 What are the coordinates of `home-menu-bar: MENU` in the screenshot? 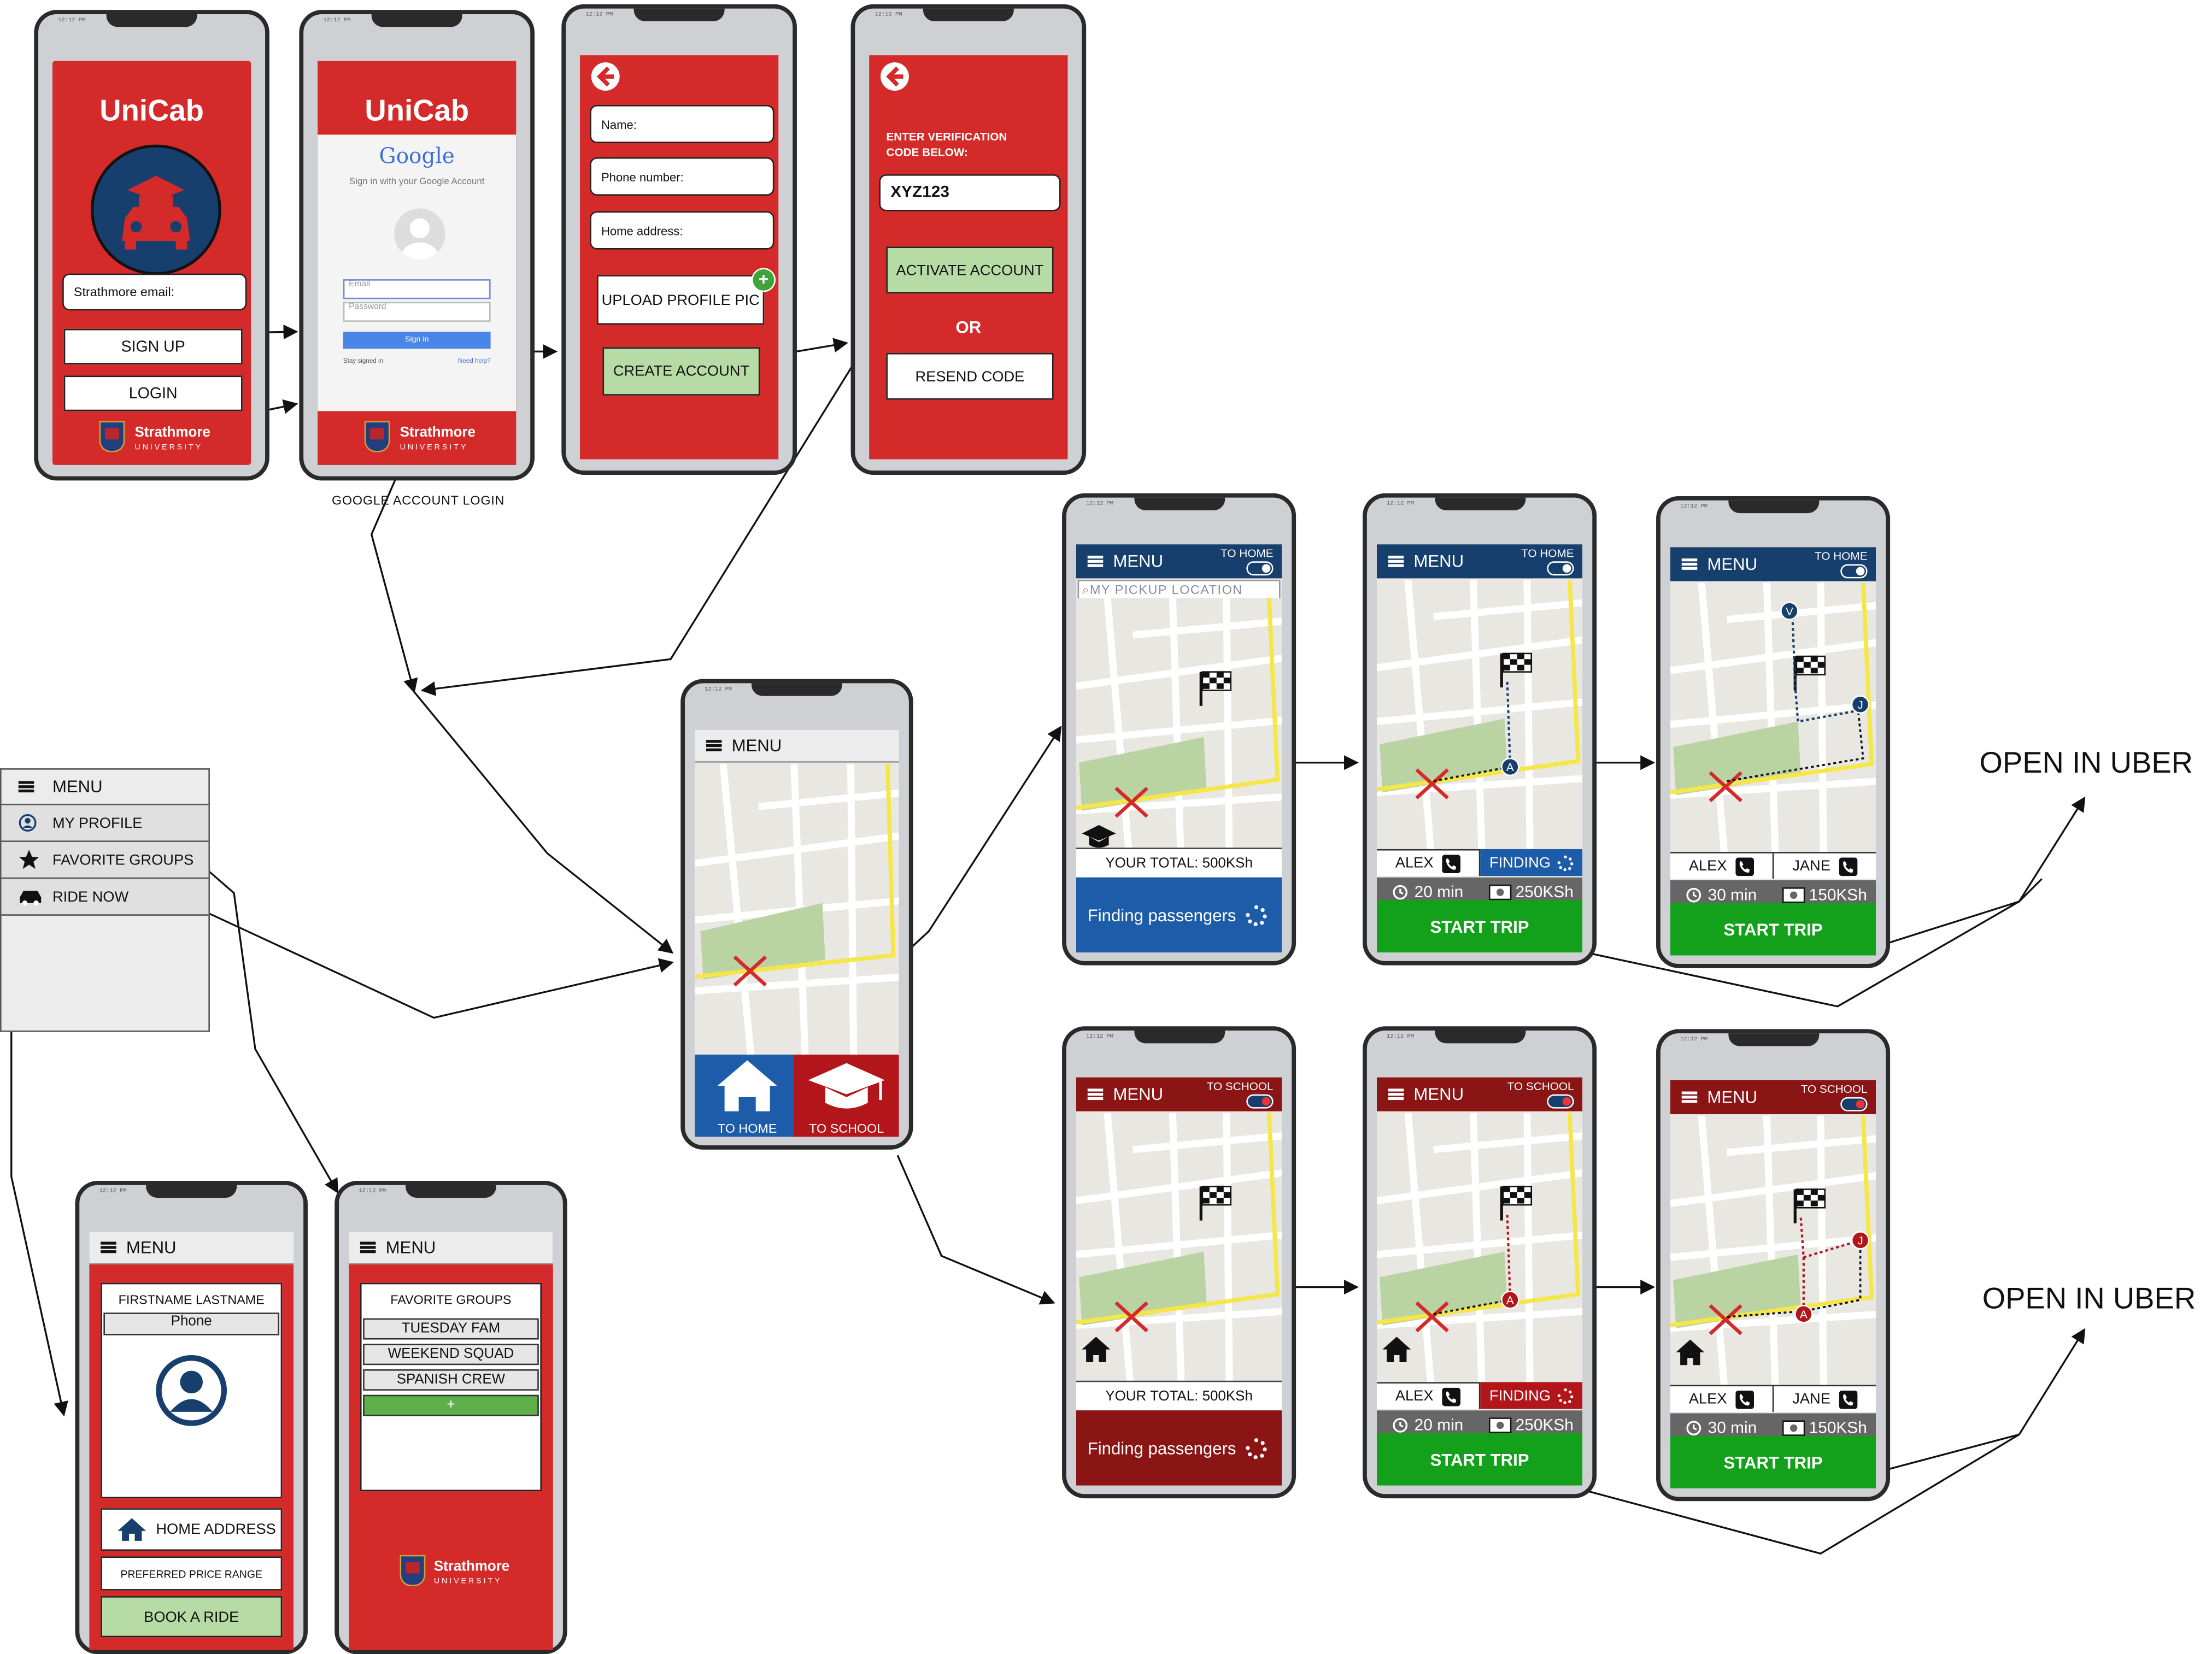 It's located at (797, 746).